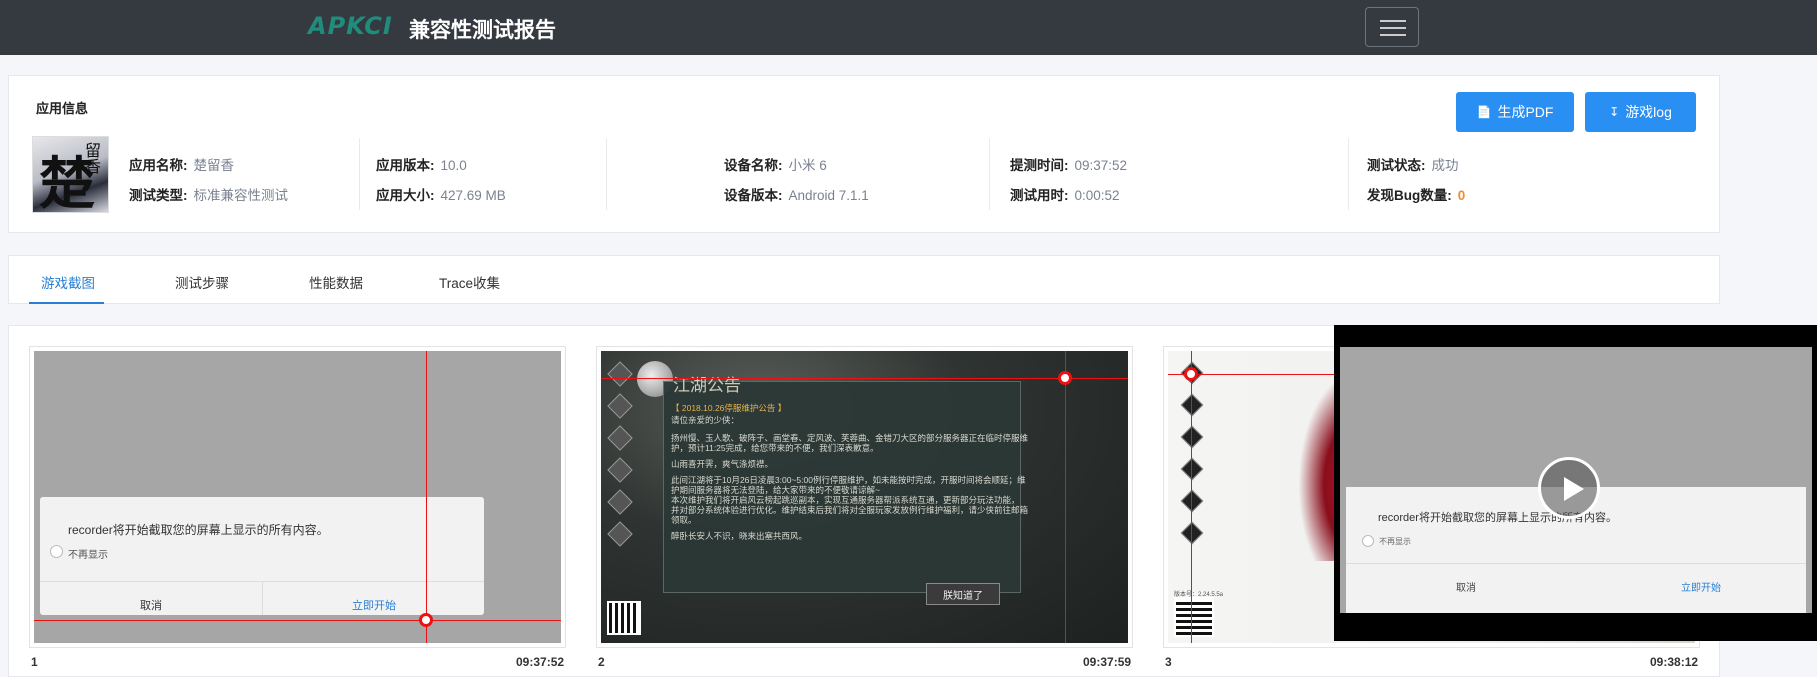 The image size is (1817, 677). I want to click on tab-trace: Trace收集, so click(469, 282).